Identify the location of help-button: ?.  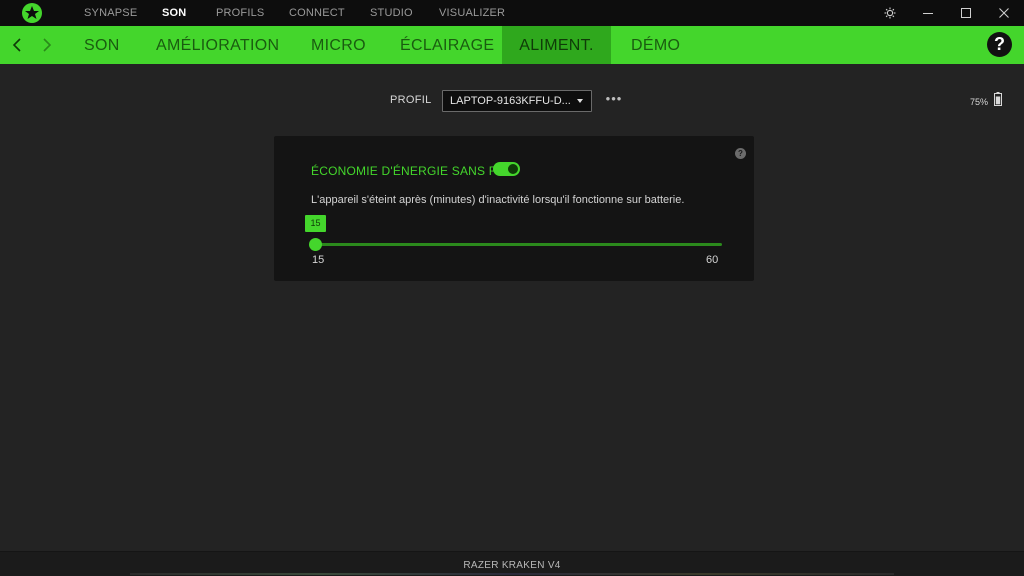
(999, 44).